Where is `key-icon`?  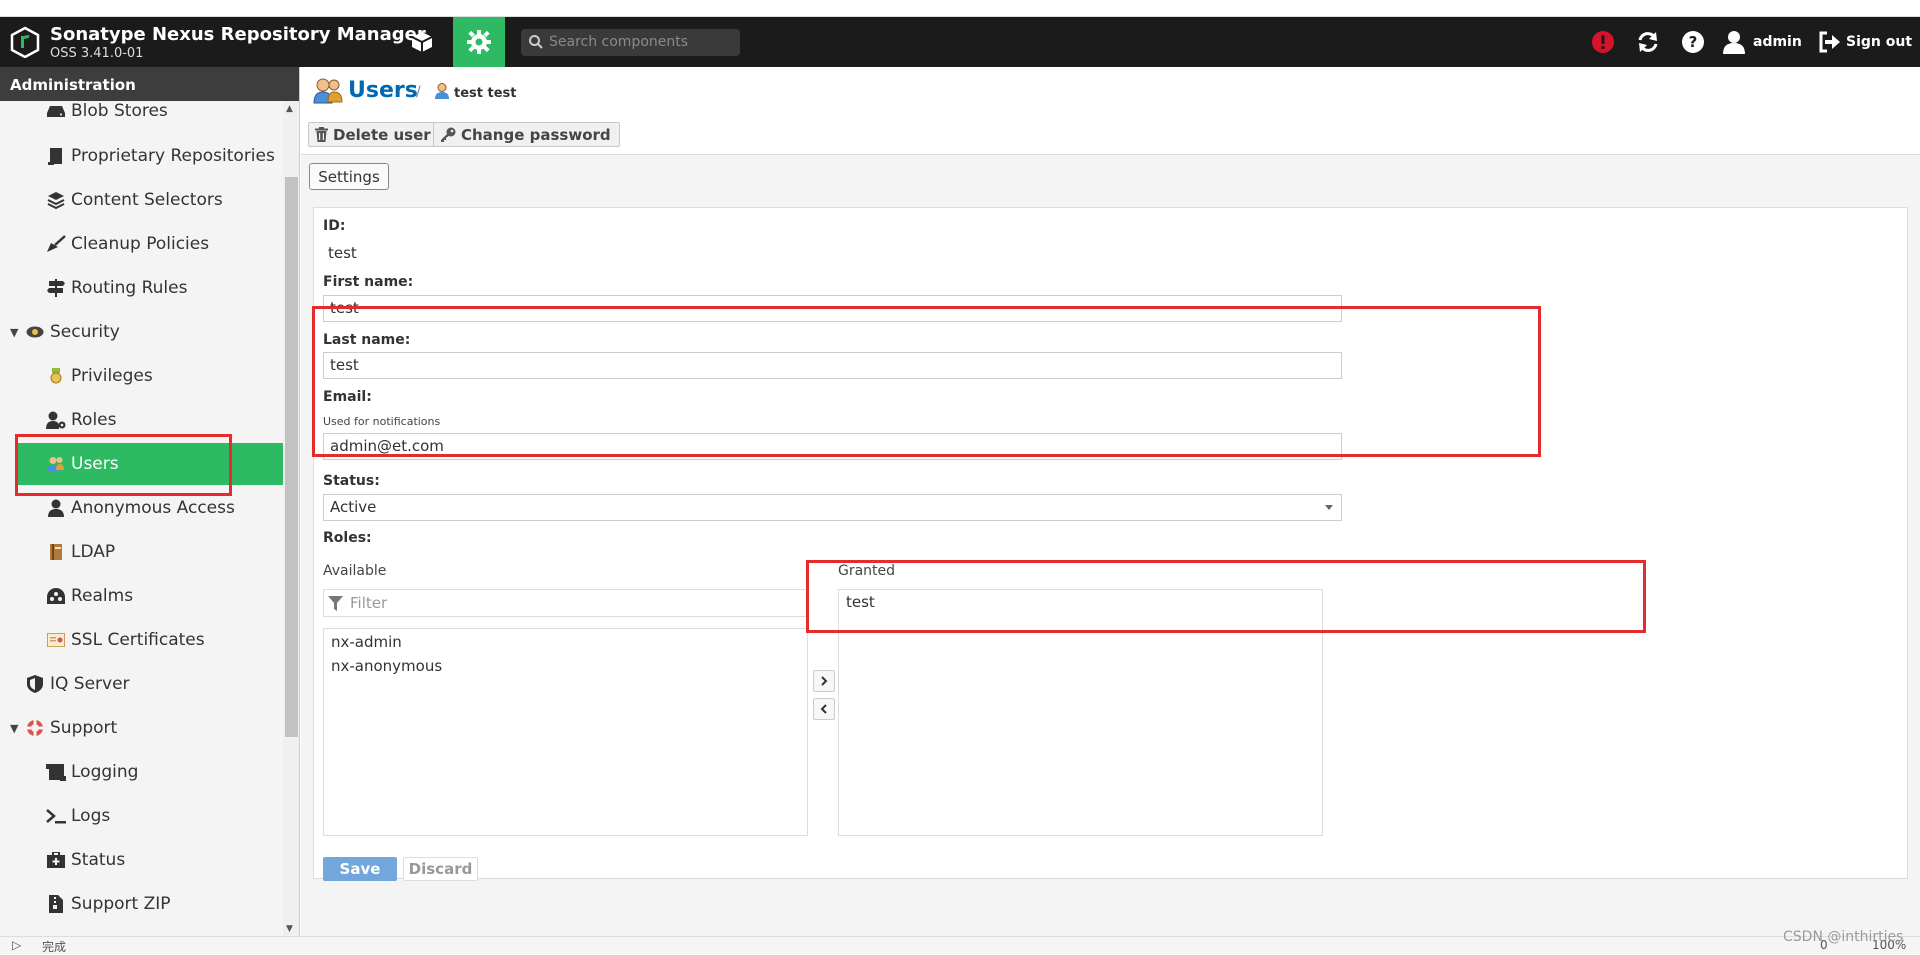
key-icon is located at coordinates (448, 134).